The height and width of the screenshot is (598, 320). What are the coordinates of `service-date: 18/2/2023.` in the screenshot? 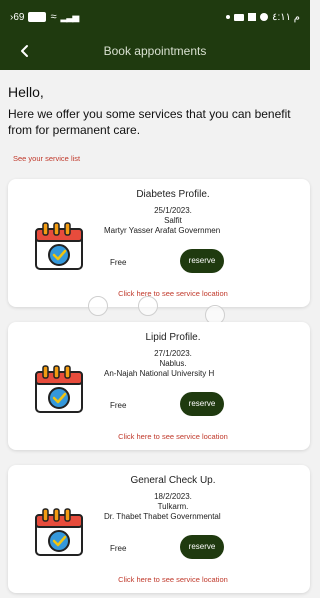 It's located at (173, 496).